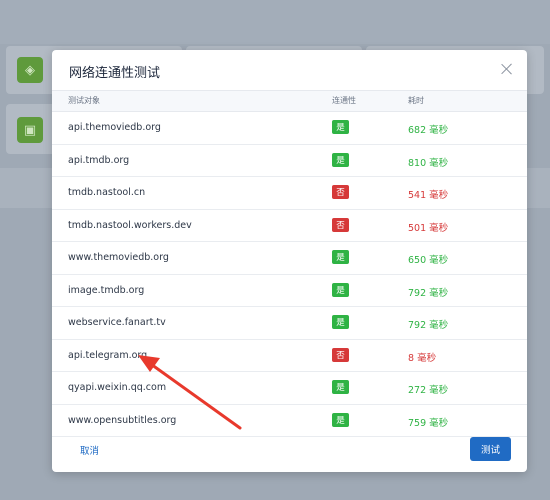 The image size is (550, 500). What do you see at coordinates (99, 160) in the screenshot?
I see `target-host: api.tmdb.org` at bounding box center [99, 160].